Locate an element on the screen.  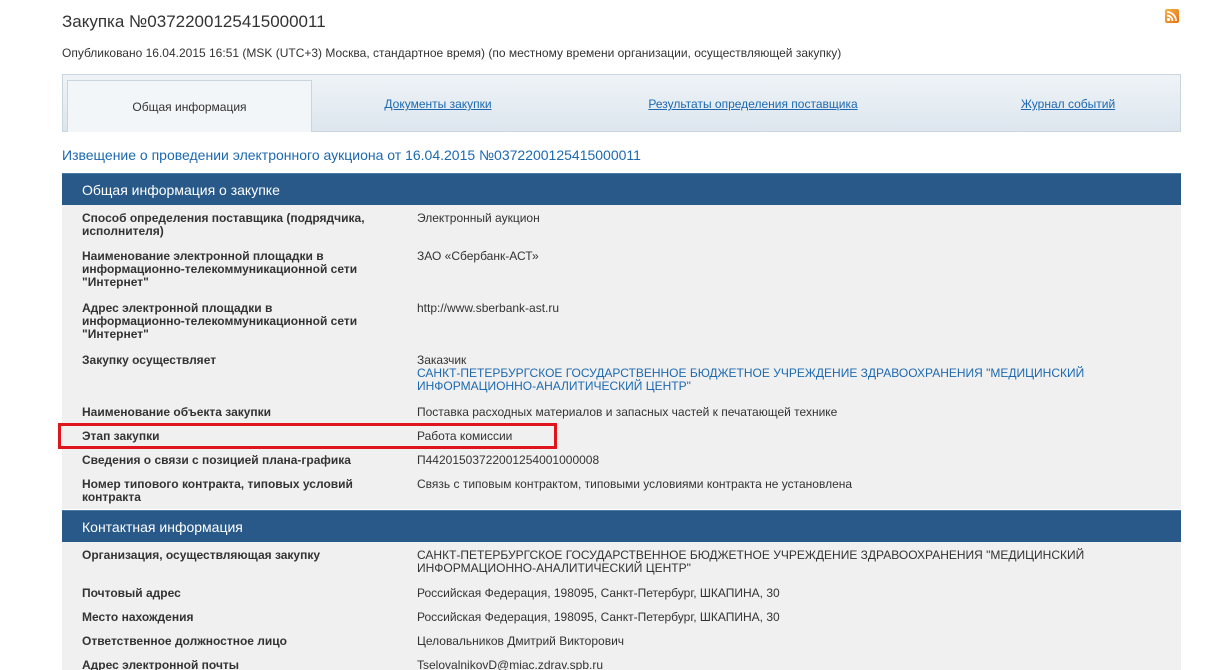
row-value: ЗАО «Сбербанк-АСТ» is located at coordinates (478, 256).